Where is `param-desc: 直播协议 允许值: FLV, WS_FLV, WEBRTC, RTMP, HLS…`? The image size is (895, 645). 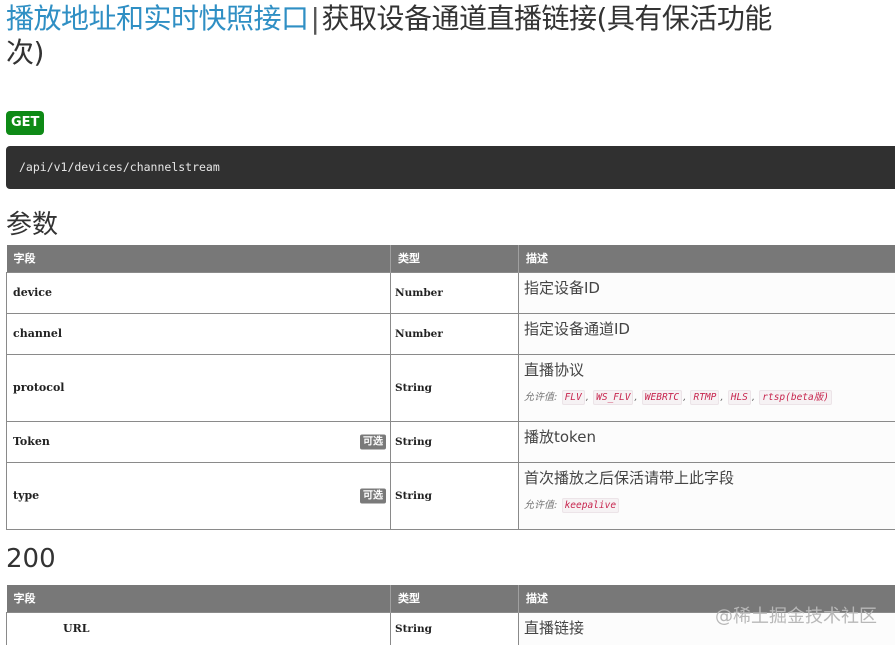
param-desc: 直播协议 允许值: FLV, WS_FLV, WEBRTC, RTMP, HLS… is located at coordinates (706, 387).